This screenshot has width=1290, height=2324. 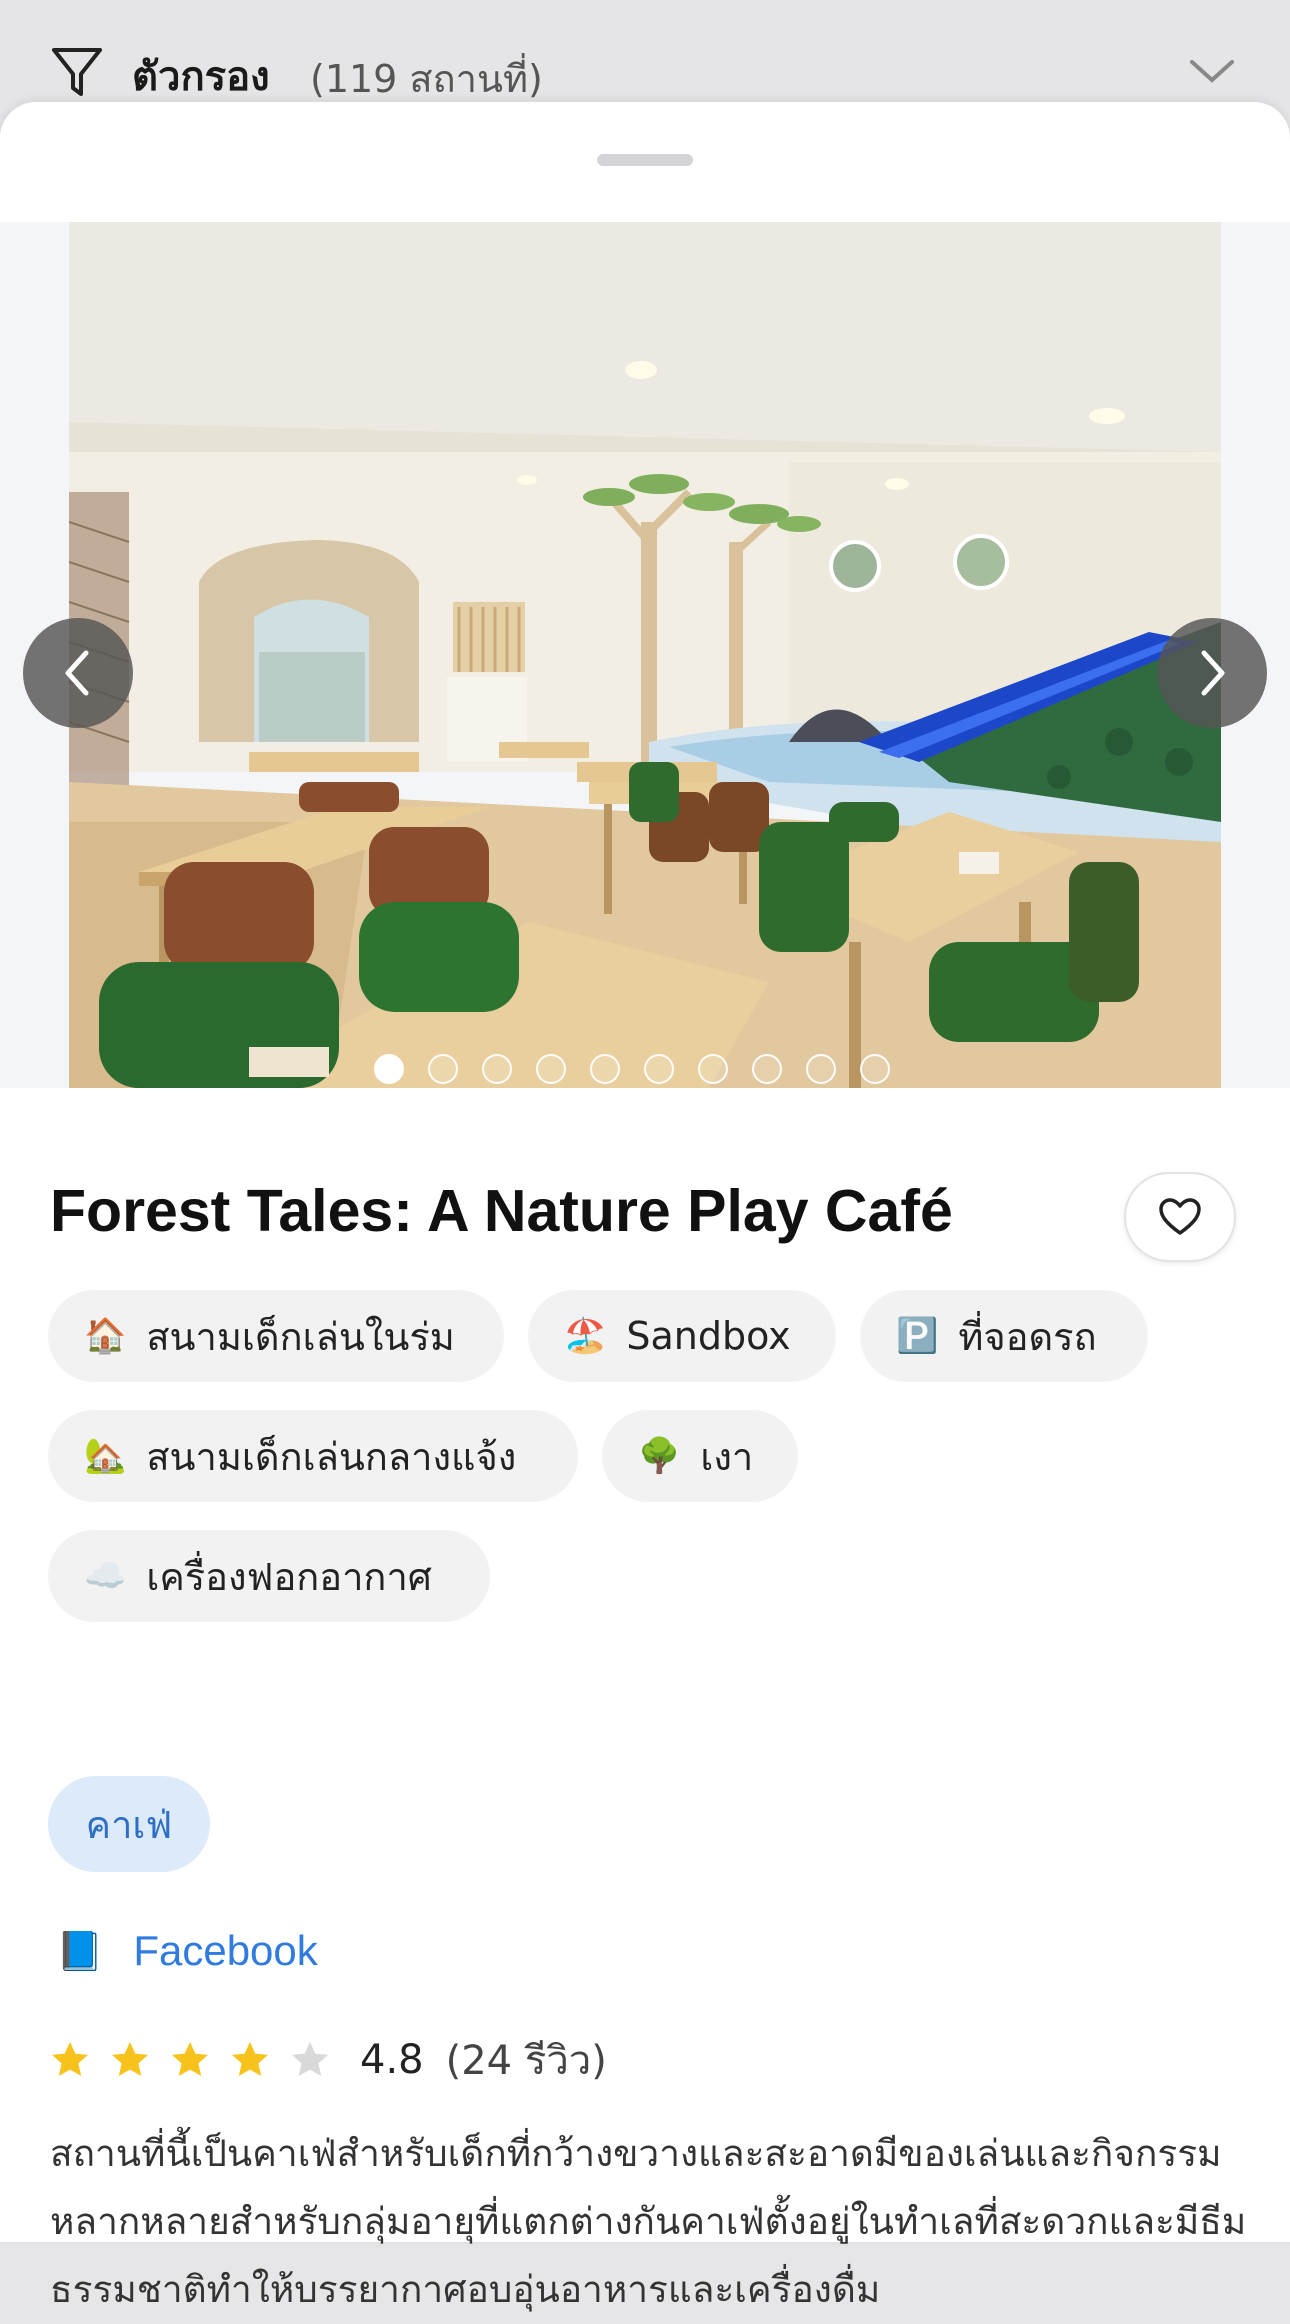 What do you see at coordinates (225, 1951) in the screenshot?
I see `facebook-link-label: Facebook` at bounding box center [225, 1951].